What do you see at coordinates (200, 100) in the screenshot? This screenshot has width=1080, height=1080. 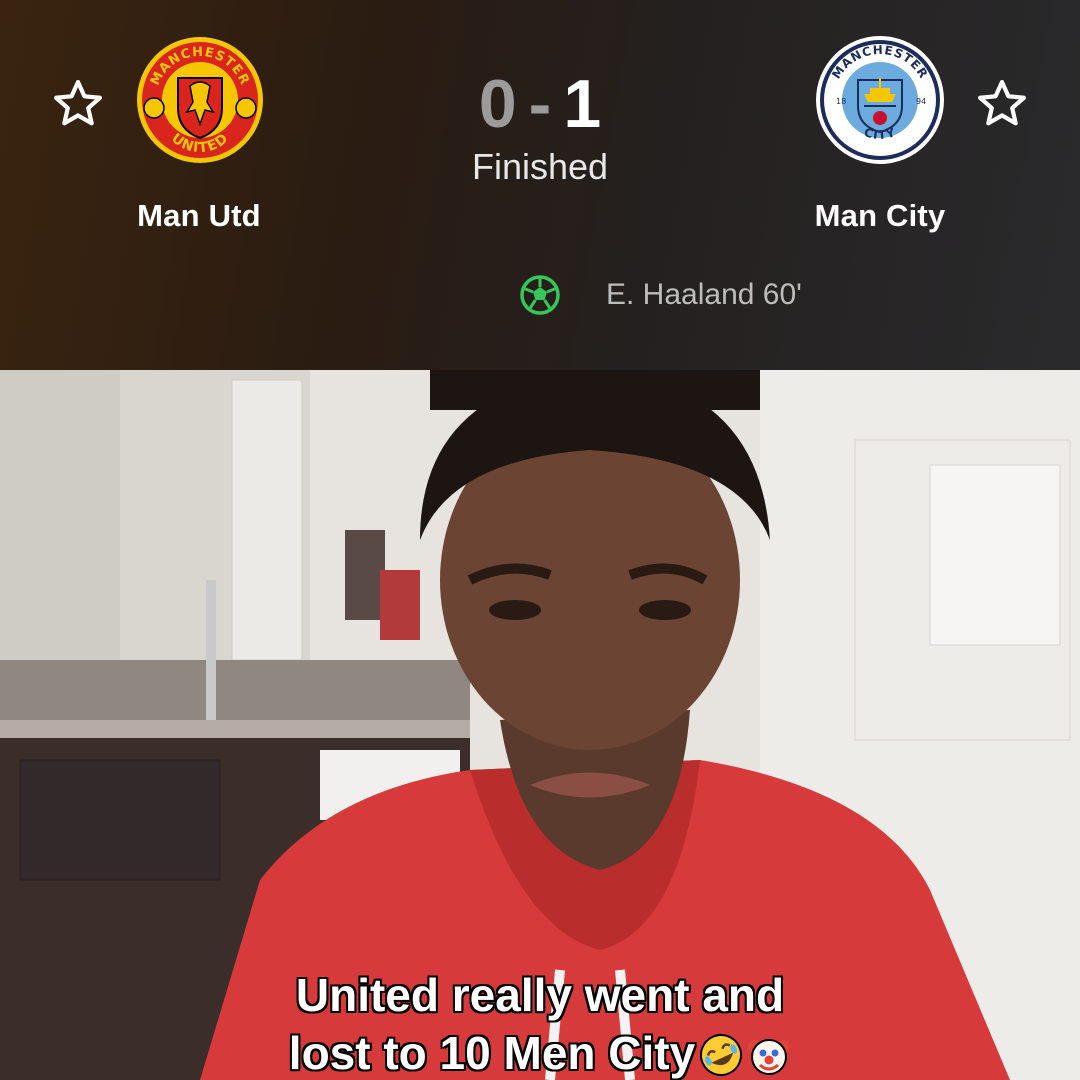 I see `man-utd-crest-icon: MANCHESTER UNITED` at bounding box center [200, 100].